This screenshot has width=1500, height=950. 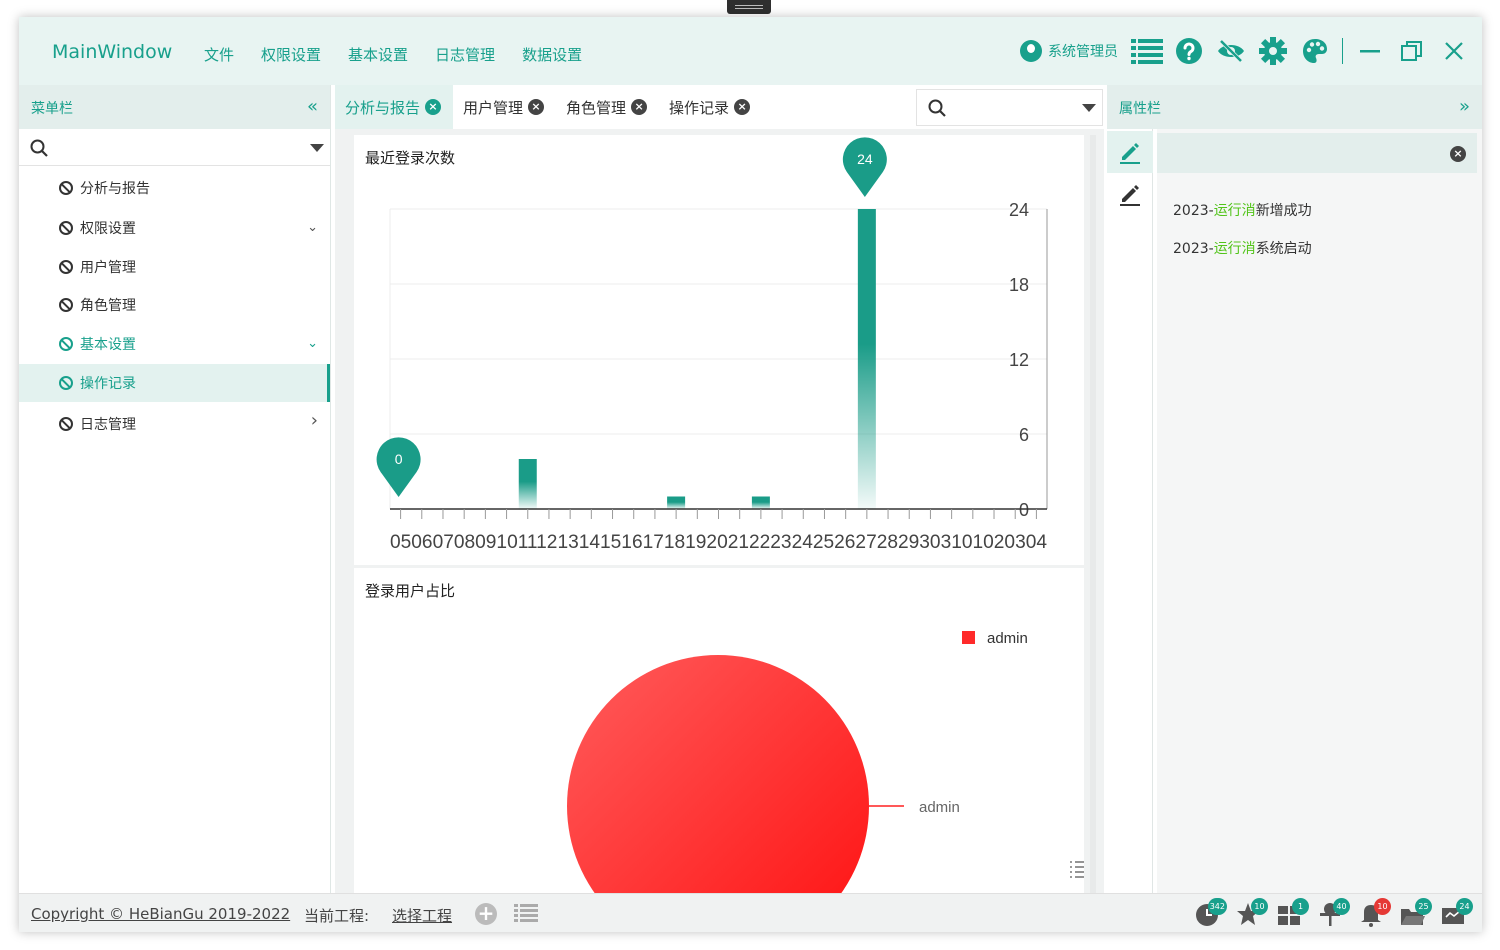 What do you see at coordinates (1464, 106) in the screenshot?
I see `expand-right-icon: »` at bounding box center [1464, 106].